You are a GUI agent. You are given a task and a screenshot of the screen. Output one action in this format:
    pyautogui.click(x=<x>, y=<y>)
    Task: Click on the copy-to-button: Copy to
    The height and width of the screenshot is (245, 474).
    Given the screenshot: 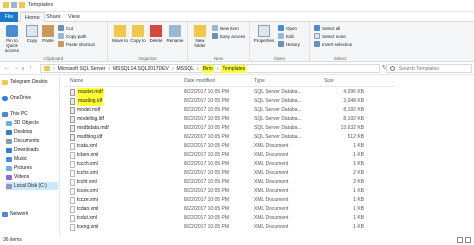 What is the action you would take?
    pyautogui.click(x=138, y=34)
    